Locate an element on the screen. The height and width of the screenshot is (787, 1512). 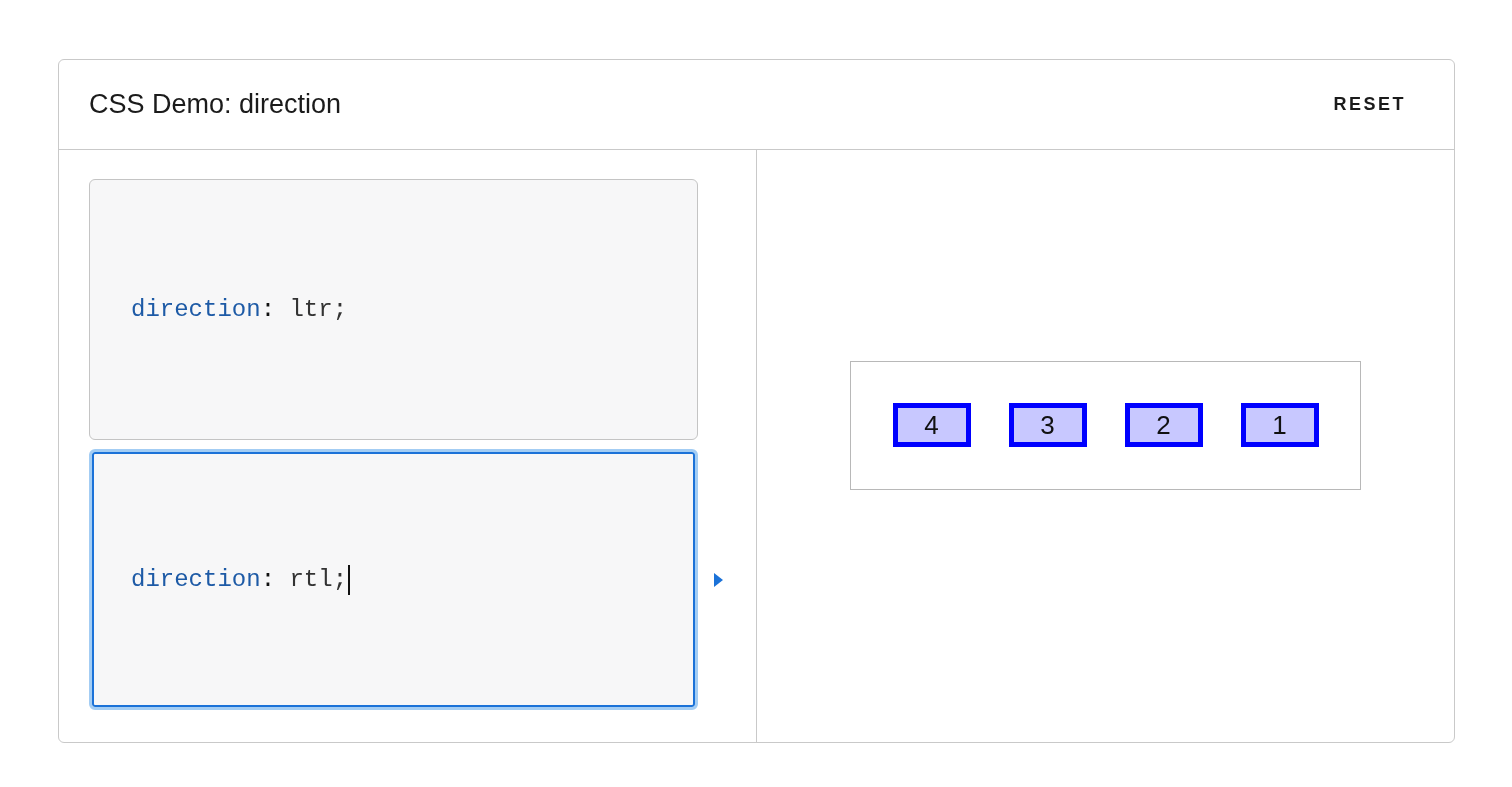
output-item: 3 is located at coordinates (1047, 425).